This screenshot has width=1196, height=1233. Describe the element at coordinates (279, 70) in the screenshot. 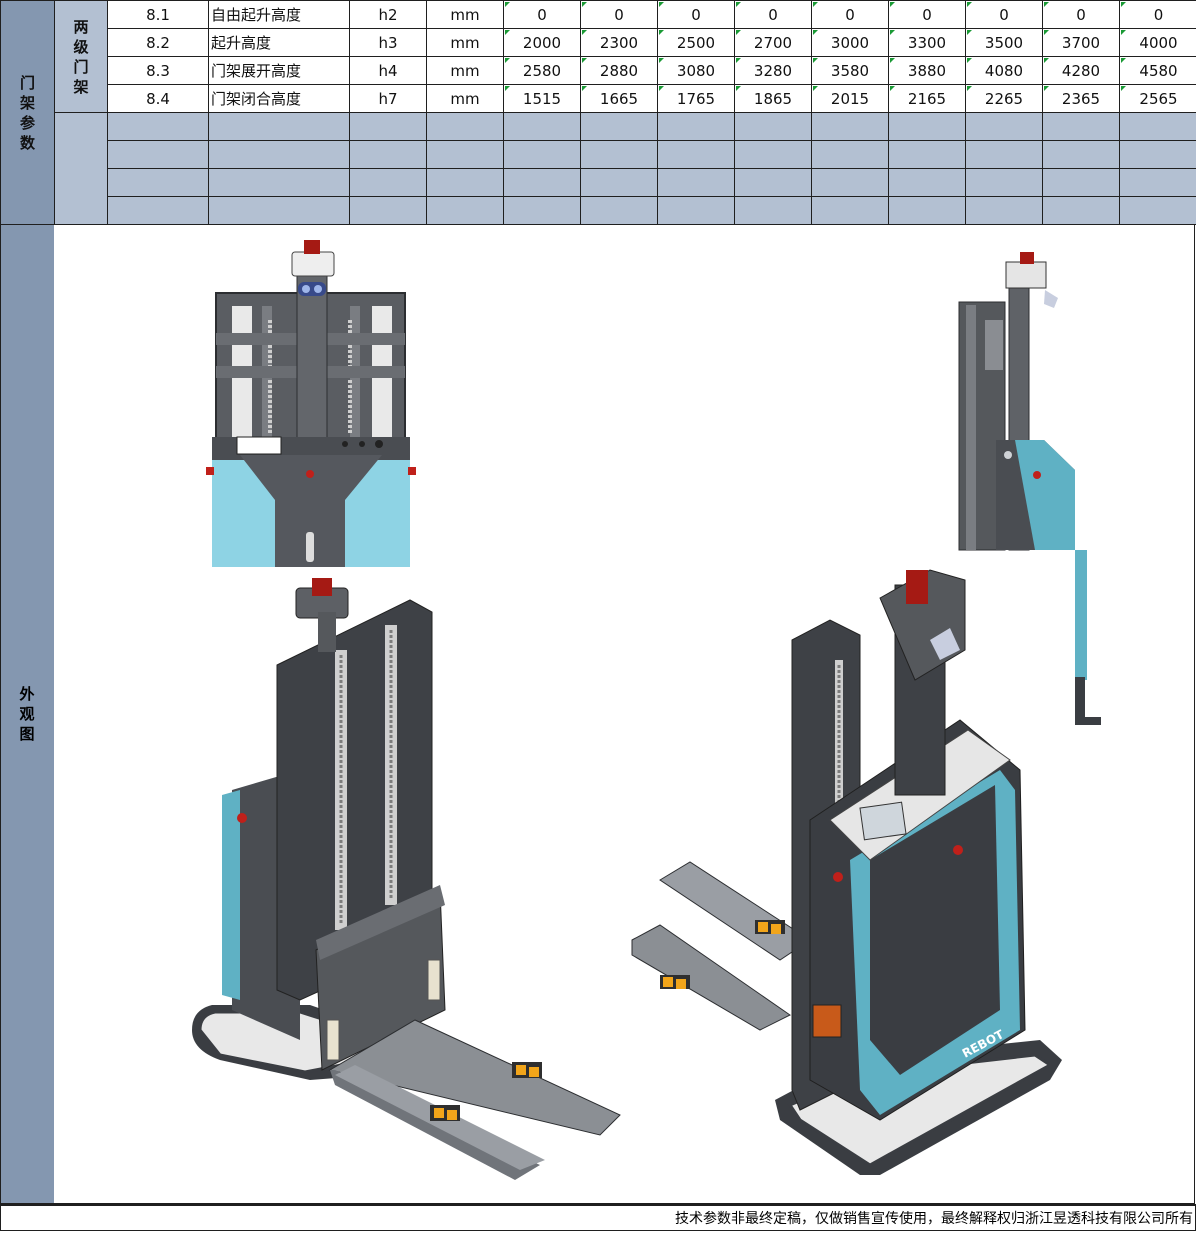

I see `row-name: 门架展开高度` at that location.